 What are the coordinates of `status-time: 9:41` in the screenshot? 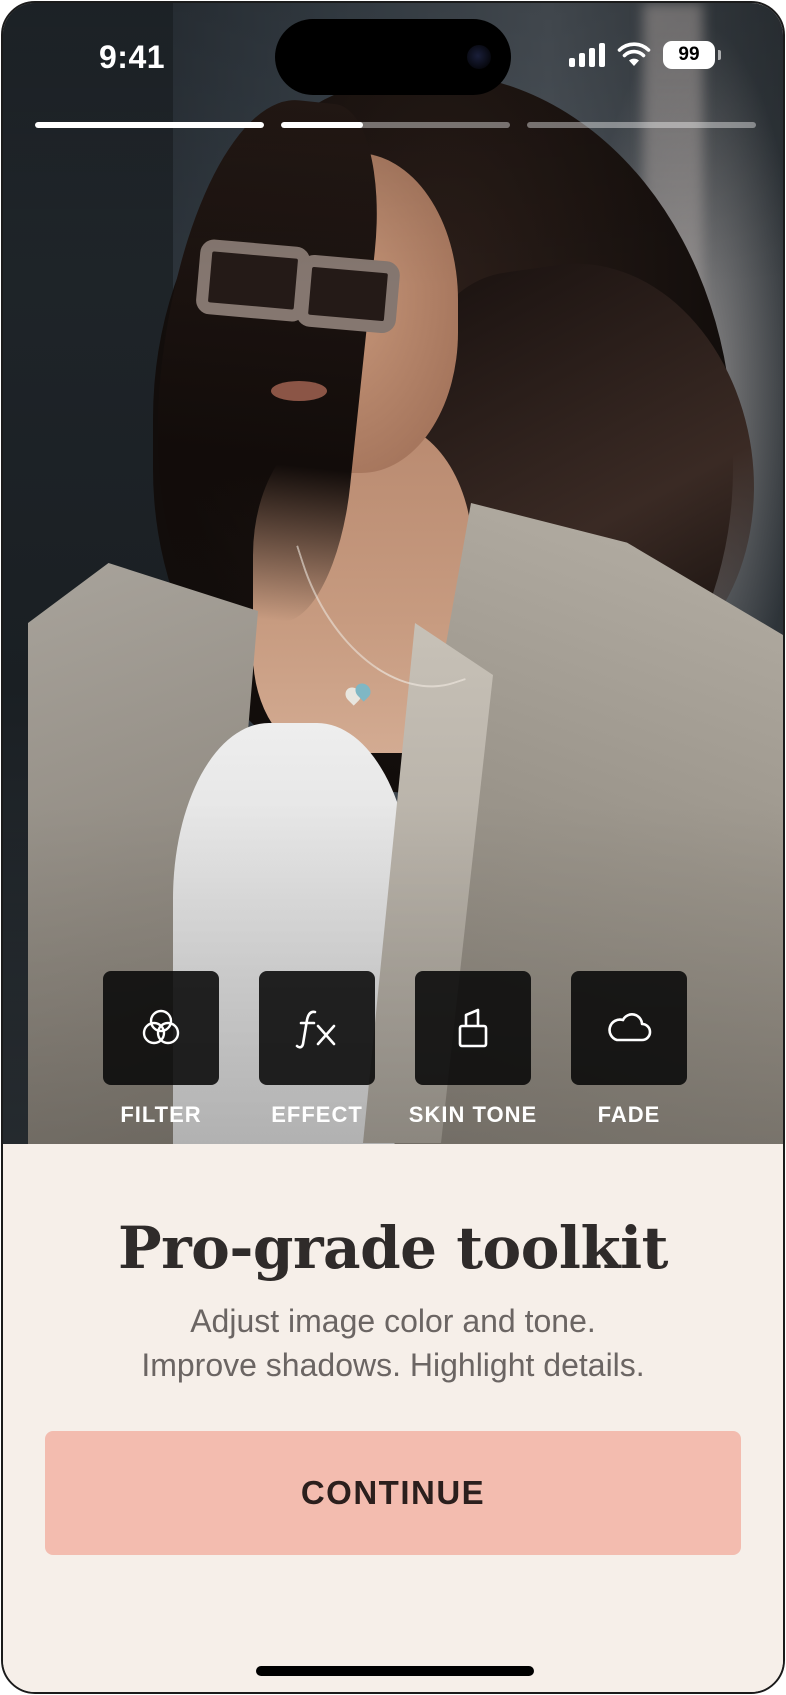 It's located at (132, 57).